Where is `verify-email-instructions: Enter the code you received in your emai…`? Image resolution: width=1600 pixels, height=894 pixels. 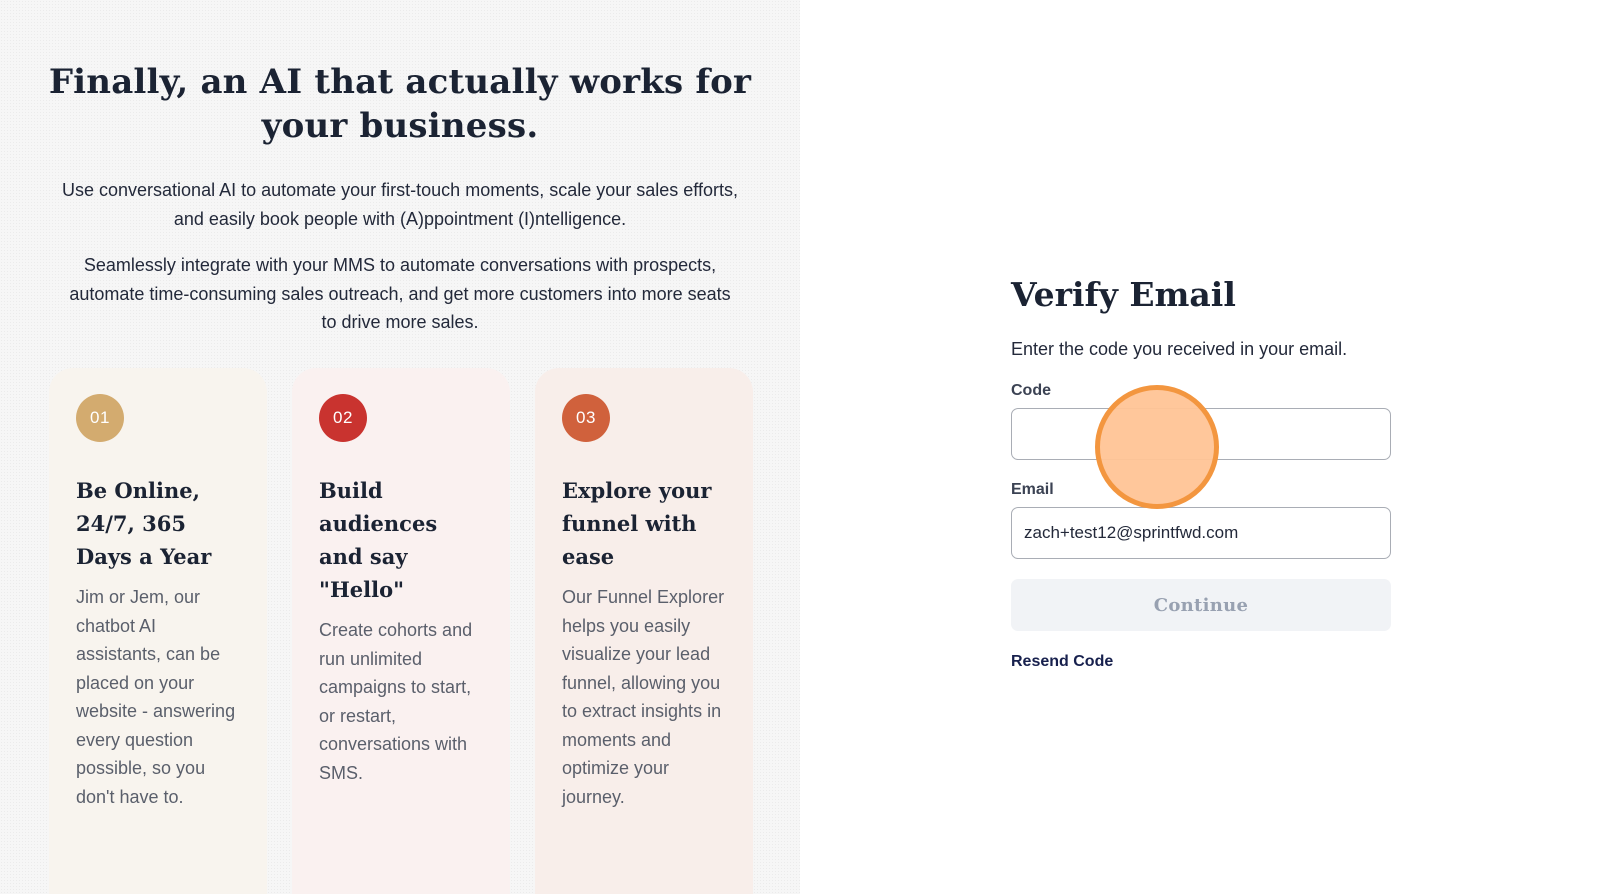 verify-email-instructions: Enter the code you received in your emai… is located at coordinates (1179, 349).